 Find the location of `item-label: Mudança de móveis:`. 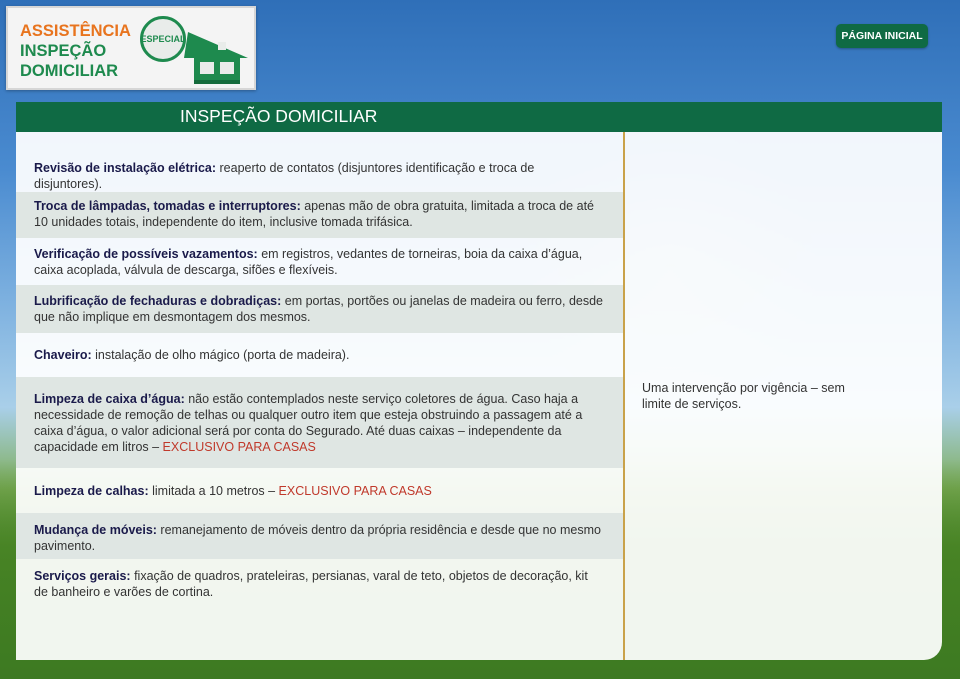

item-label: Mudança de móveis: is located at coordinates (95, 530).